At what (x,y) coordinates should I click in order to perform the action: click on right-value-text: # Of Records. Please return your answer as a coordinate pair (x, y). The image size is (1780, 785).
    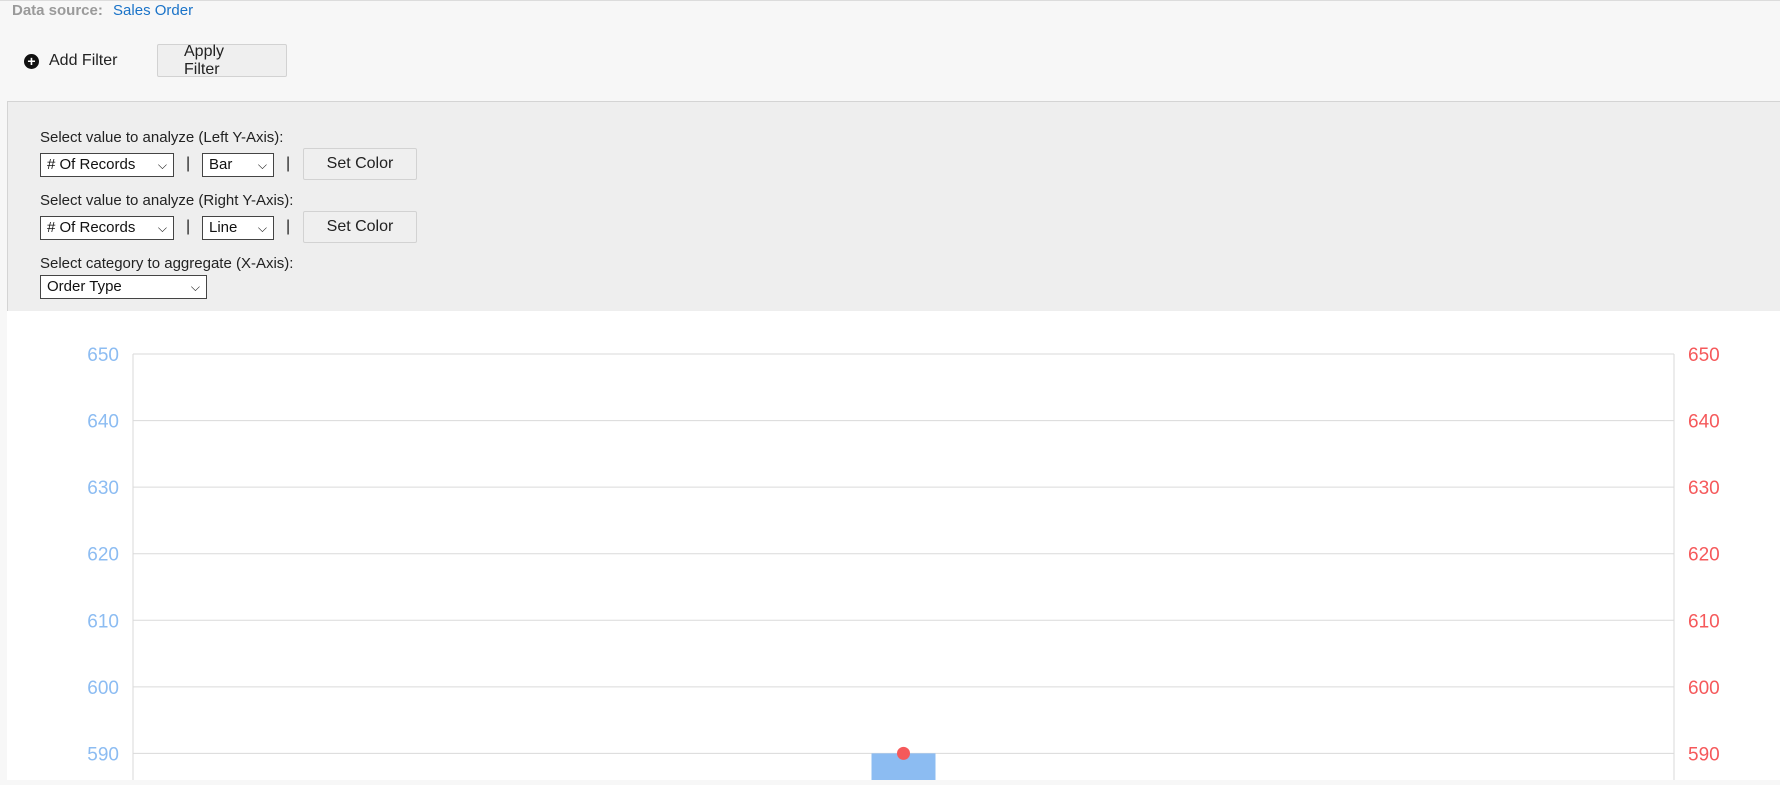
    Looking at the image, I should click on (91, 227).